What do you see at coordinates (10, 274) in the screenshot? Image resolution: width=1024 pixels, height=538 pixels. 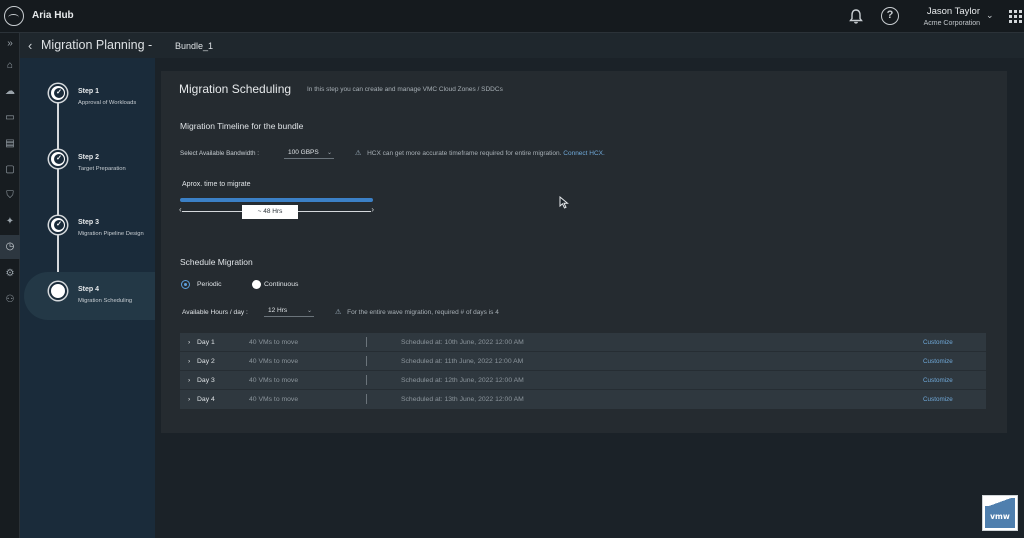 I see `settings-icon: ⚙` at bounding box center [10, 274].